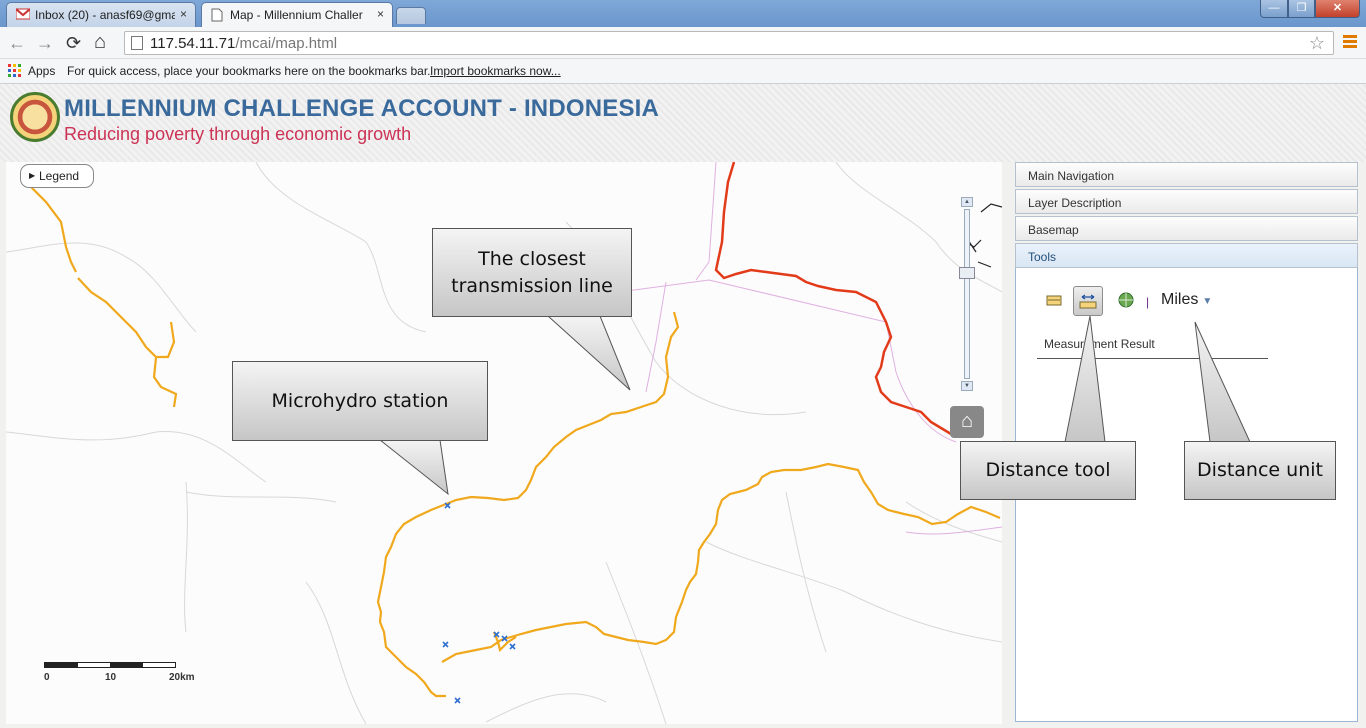 The height and width of the screenshot is (728, 1366). Describe the element at coordinates (1152, 358) in the screenshot. I see `result-divider` at that location.